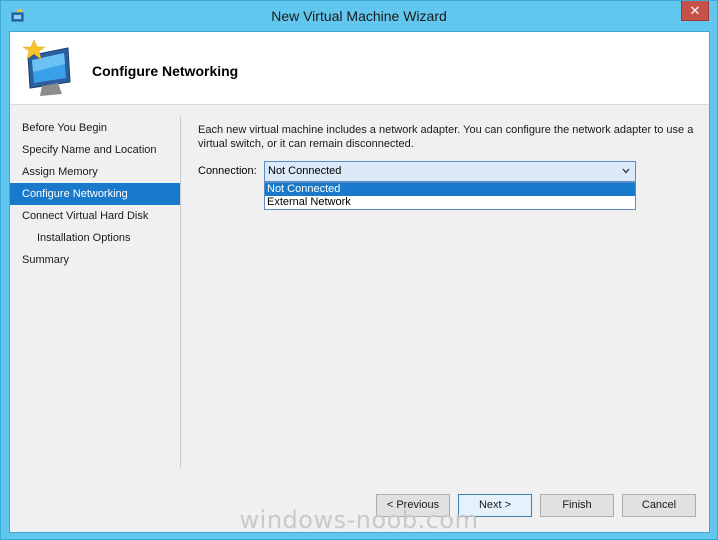  I want to click on nav-item-summary: Summary, so click(95, 260).